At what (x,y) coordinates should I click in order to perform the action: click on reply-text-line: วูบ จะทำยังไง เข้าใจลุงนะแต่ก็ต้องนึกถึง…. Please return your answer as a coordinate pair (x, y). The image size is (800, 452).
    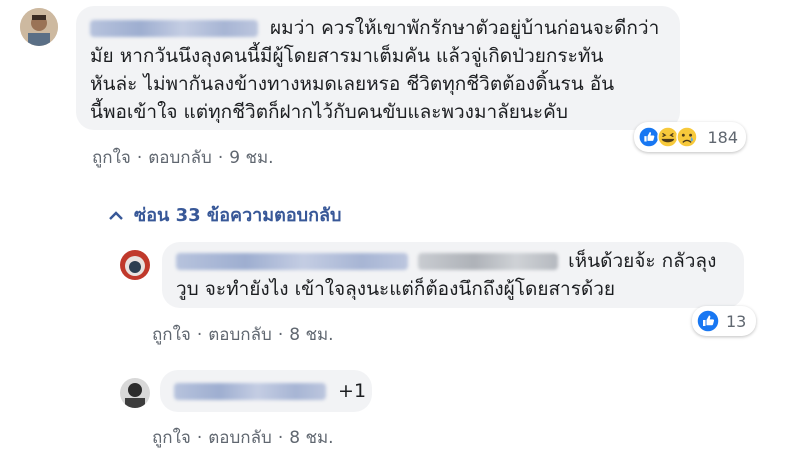
    Looking at the image, I should click on (396, 289).